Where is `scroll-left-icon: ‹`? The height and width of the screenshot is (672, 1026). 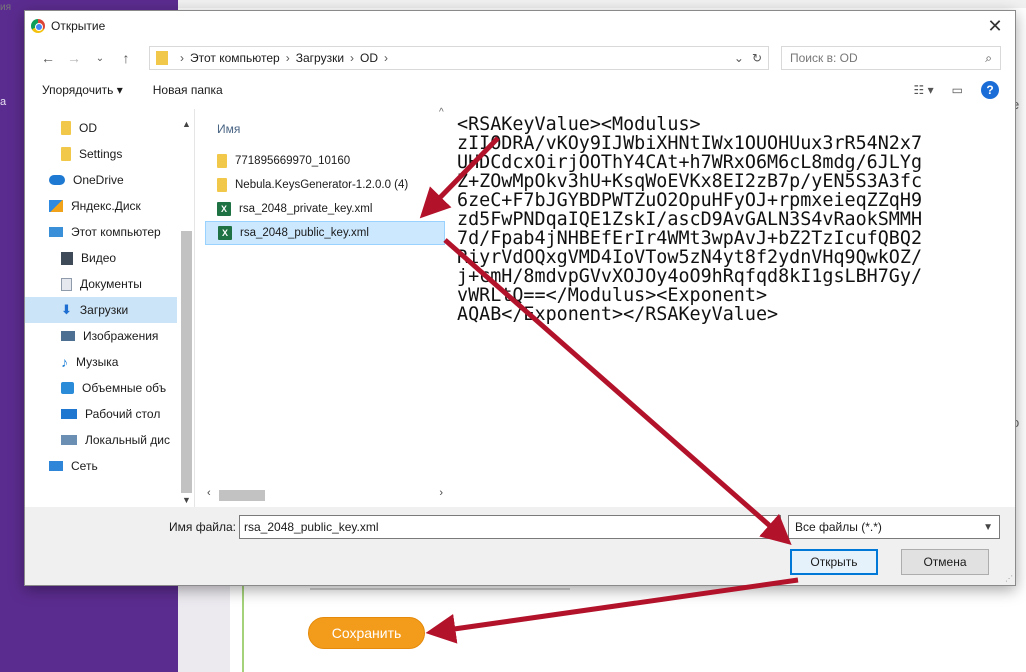 scroll-left-icon: ‹ is located at coordinates (209, 493).